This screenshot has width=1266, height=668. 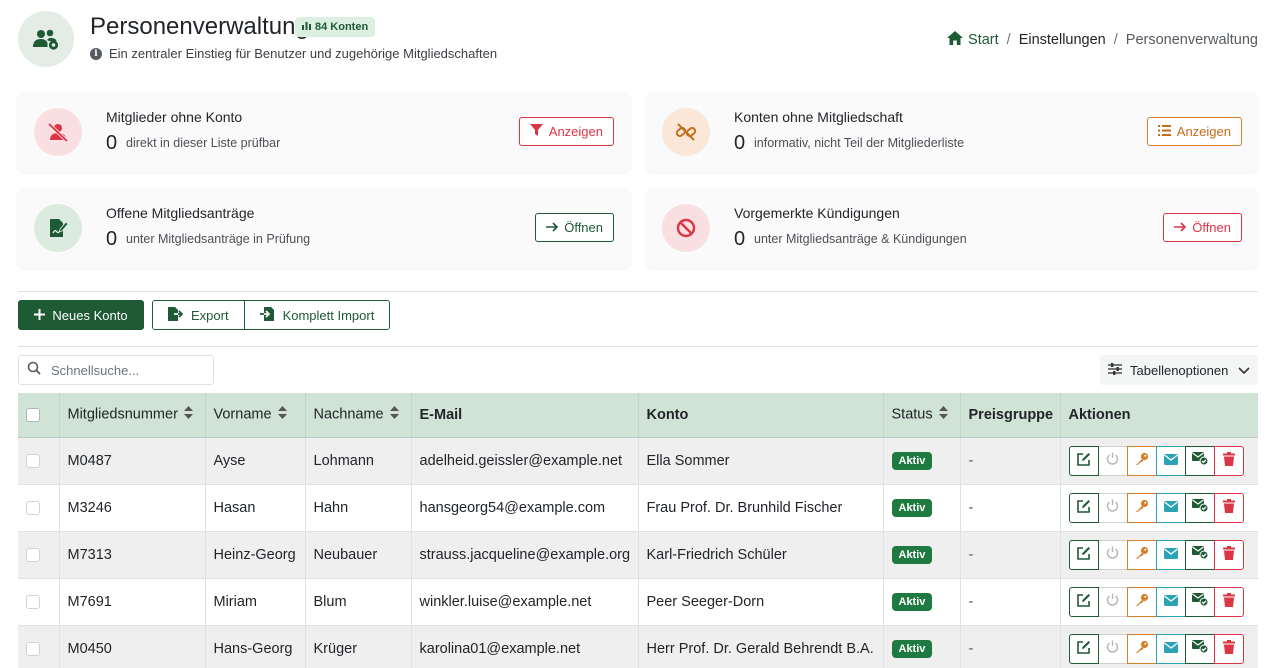 What do you see at coordinates (96, 53) in the screenshot?
I see `info-icon: i` at bounding box center [96, 53].